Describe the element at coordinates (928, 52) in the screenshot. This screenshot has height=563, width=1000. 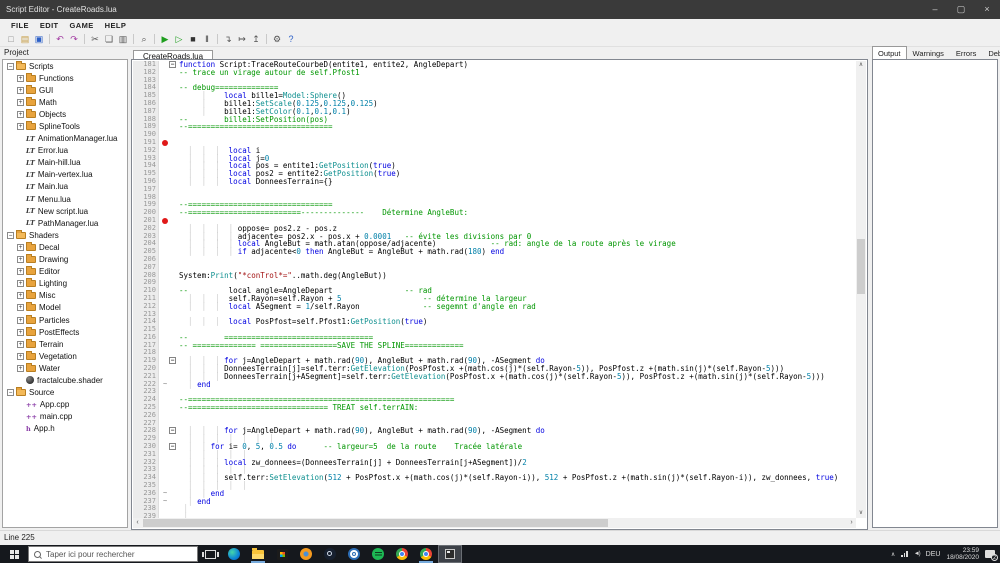
I see `output-tab-warnings: Warnings` at that location.